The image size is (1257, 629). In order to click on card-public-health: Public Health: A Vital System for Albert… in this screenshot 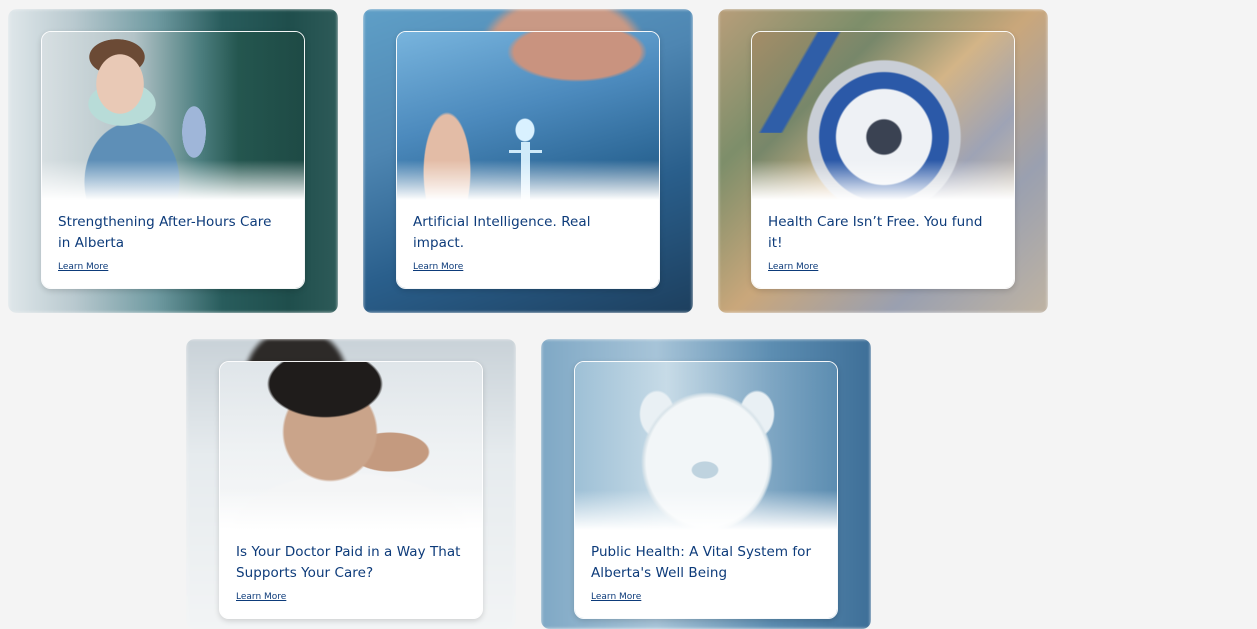, I will do `click(706, 484)`.